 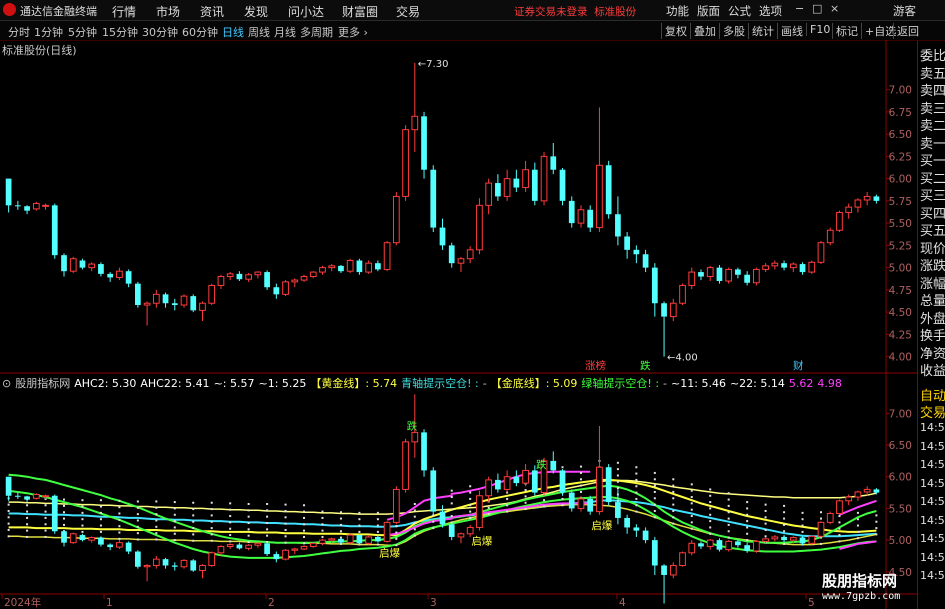 What do you see at coordinates (932, 282) in the screenshot?
I see `sidebar-item: 涨幅` at bounding box center [932, 282].